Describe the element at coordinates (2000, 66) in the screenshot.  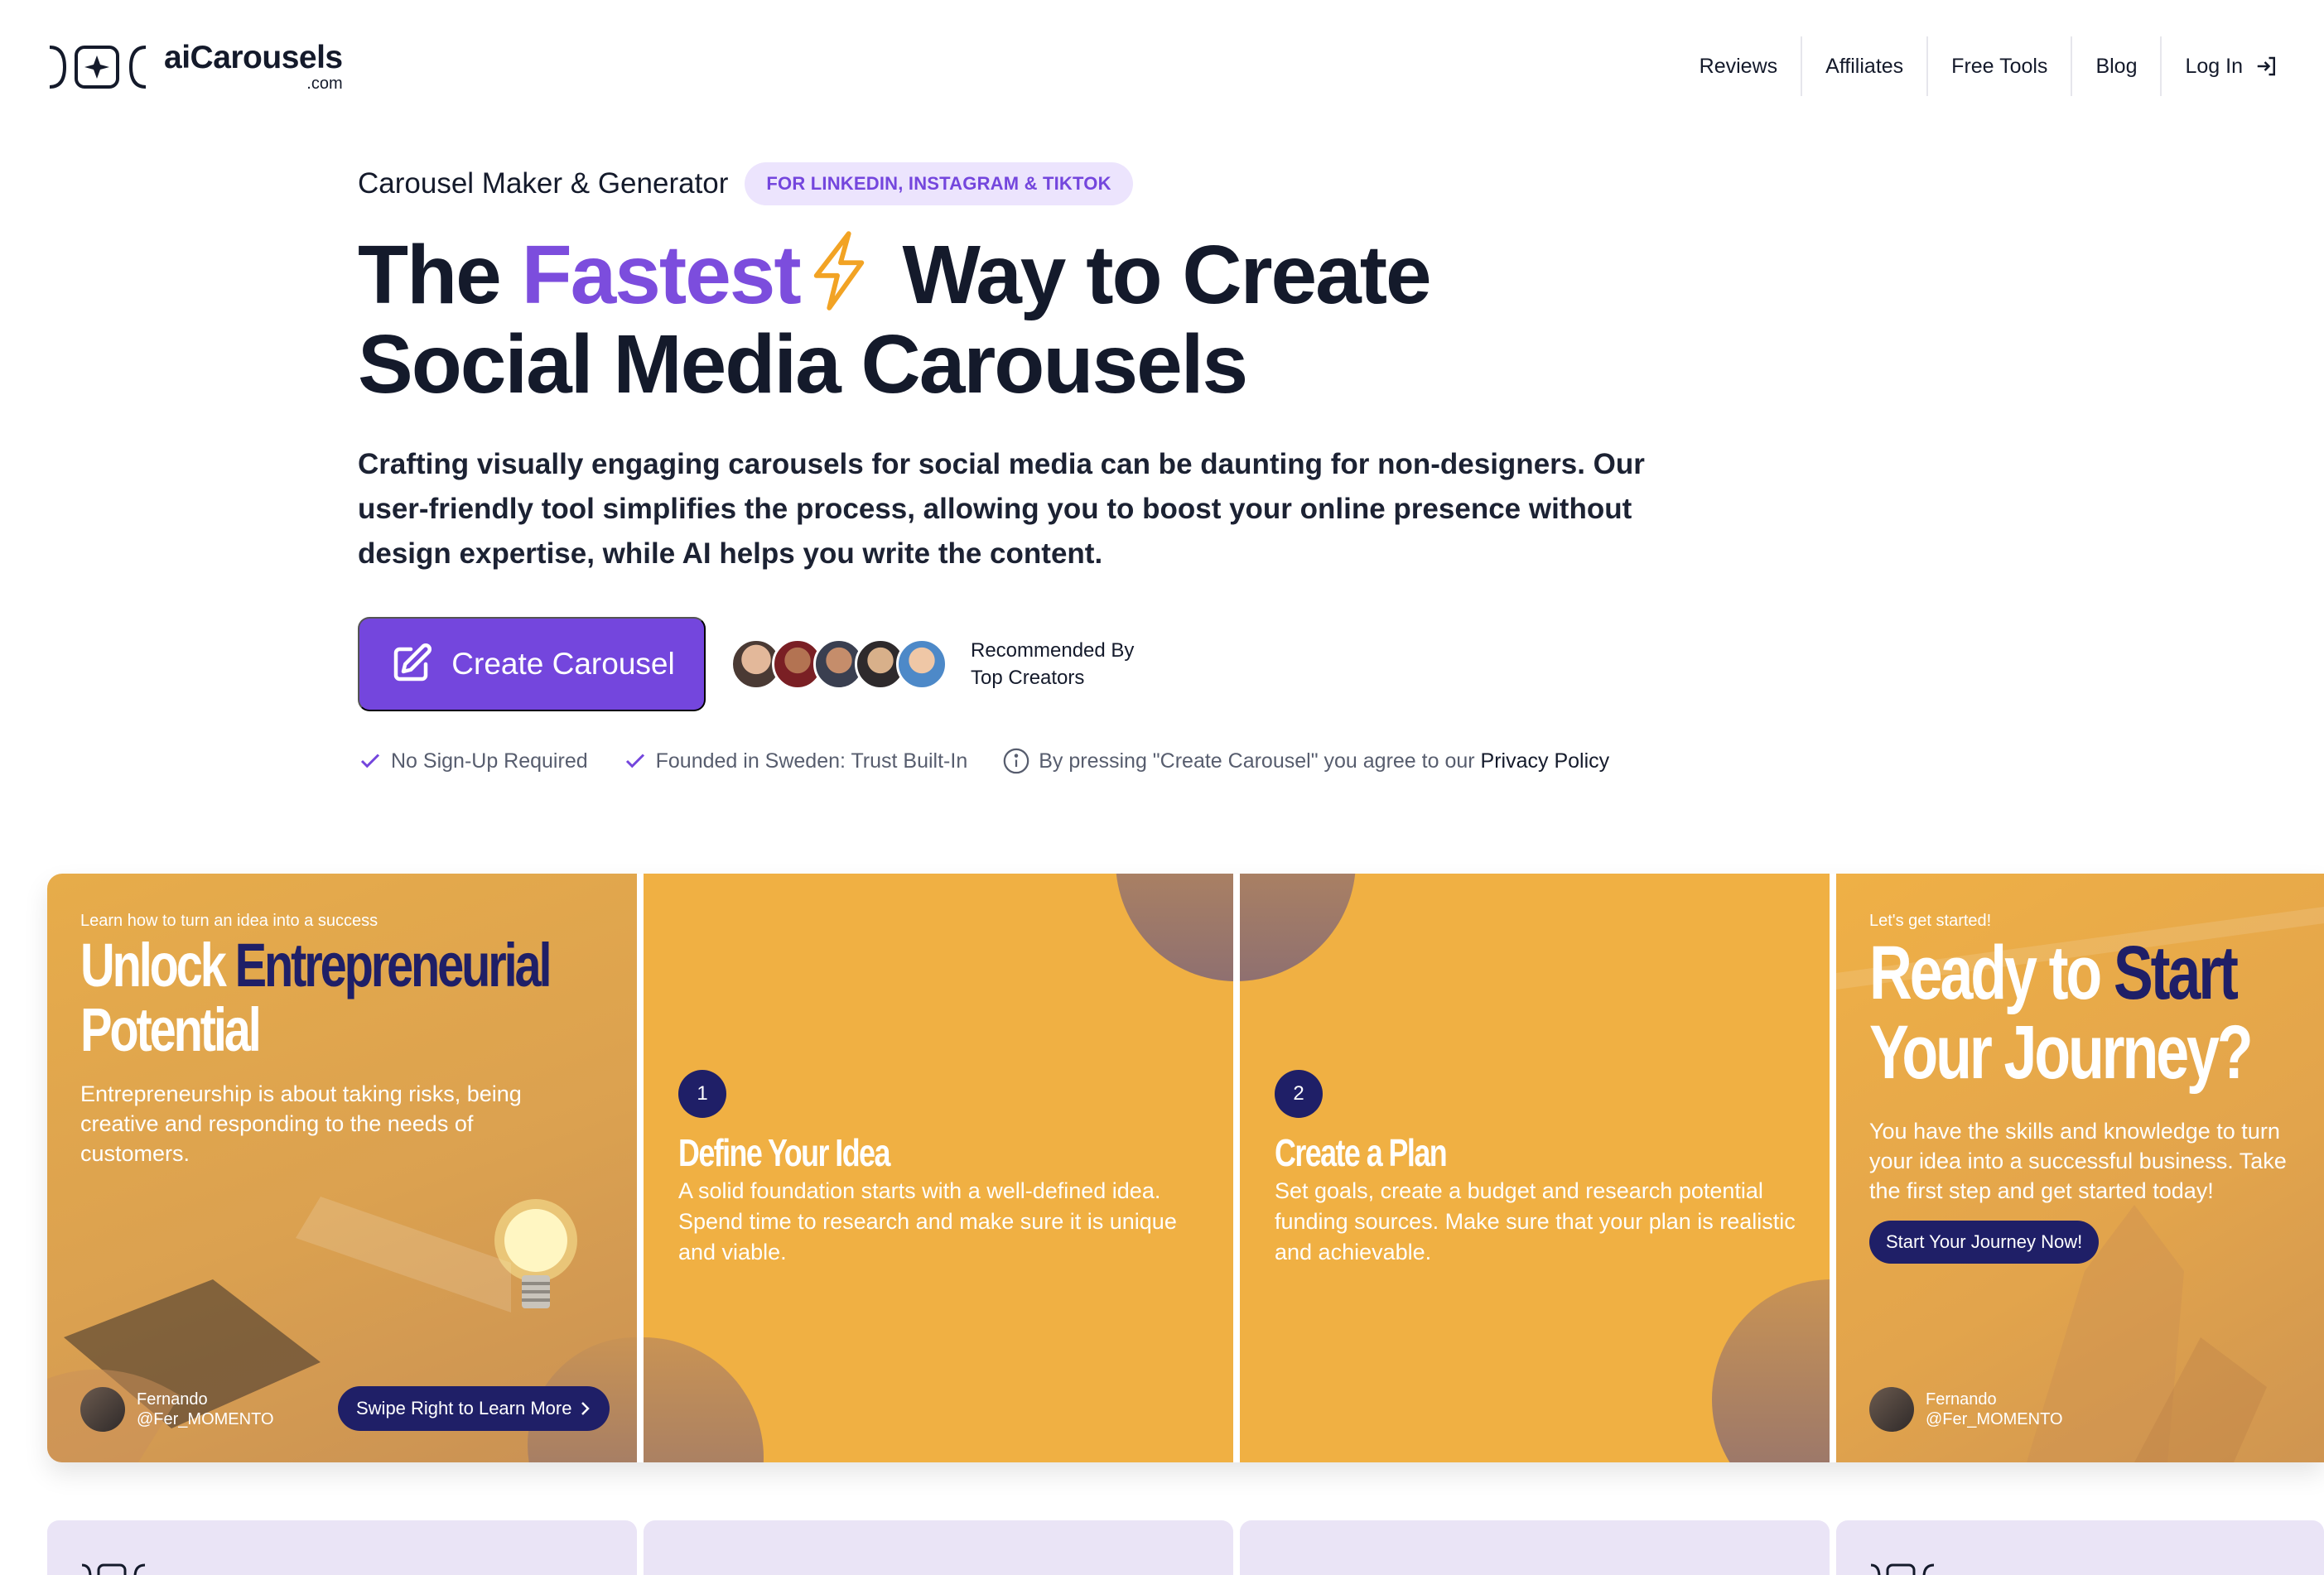
I see `nav-free-tools: Free Tools` at that location.